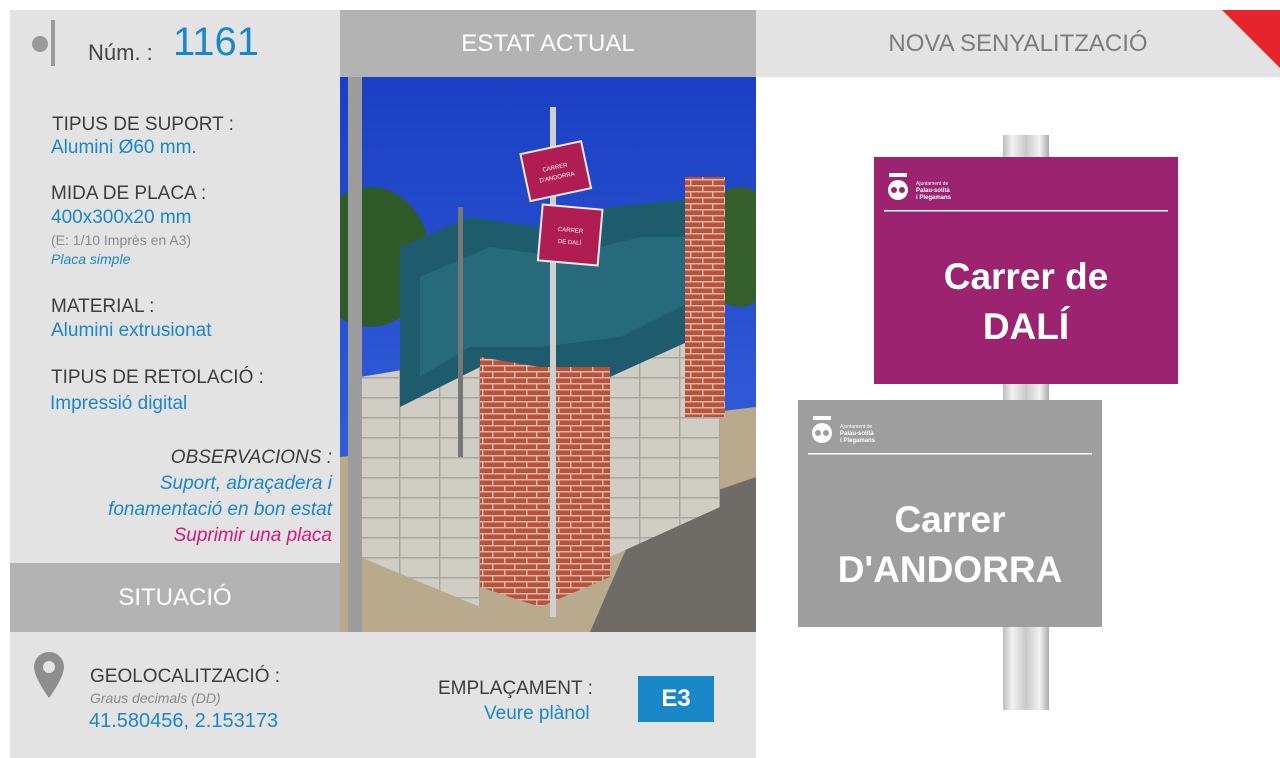 The image size is (1280, 758). What do you see at coordinates (124, 147) in the screenshot?
I see `tipus-suport-value: Alumini Ø60 mm.` at bounding box center [124, 147].